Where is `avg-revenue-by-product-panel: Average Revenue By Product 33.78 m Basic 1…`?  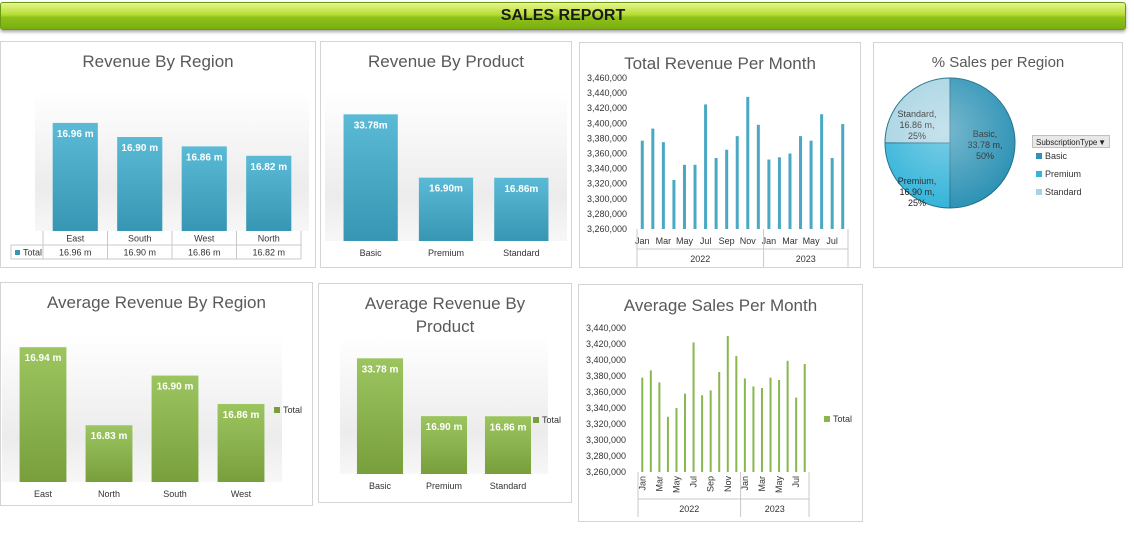
avg-revenue-by-product-panel: Average Revenue By Product 33.78 m Basic 1… is located at coordinates (445, 393).